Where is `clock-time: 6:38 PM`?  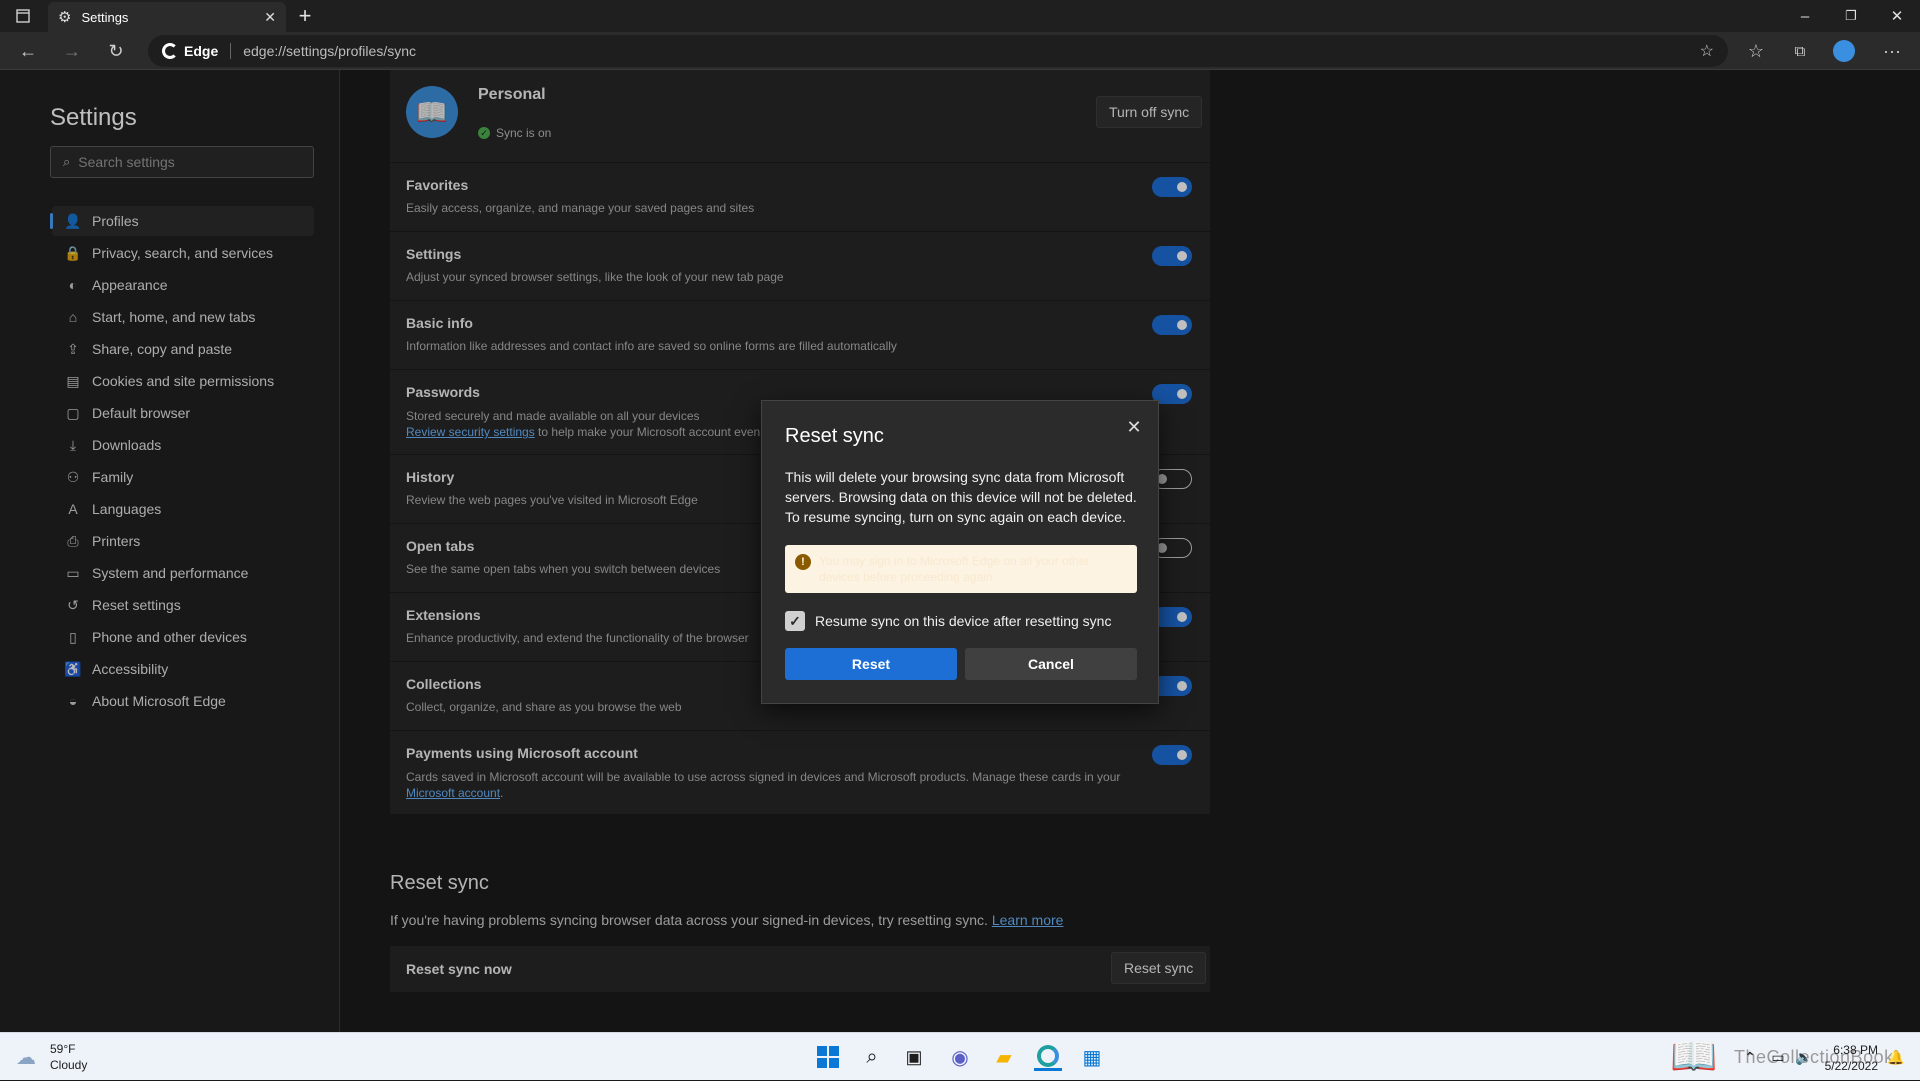
clock-time: 6:38 PM is located at coordinates (1855, 1050).